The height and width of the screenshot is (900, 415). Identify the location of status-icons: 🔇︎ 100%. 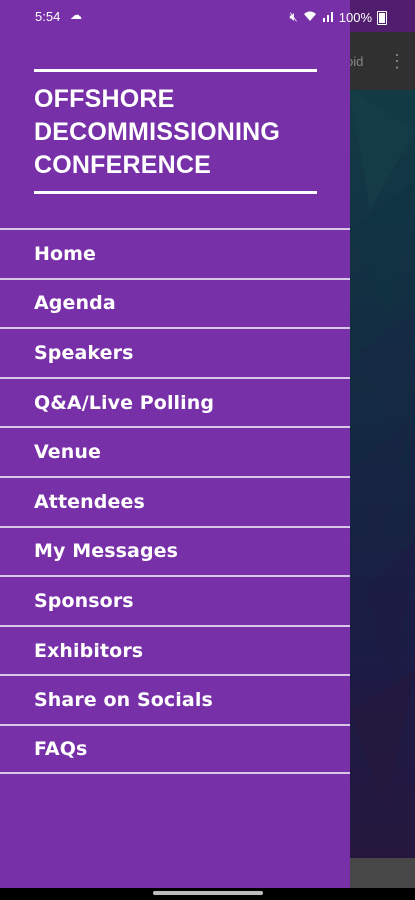
(338, 17).